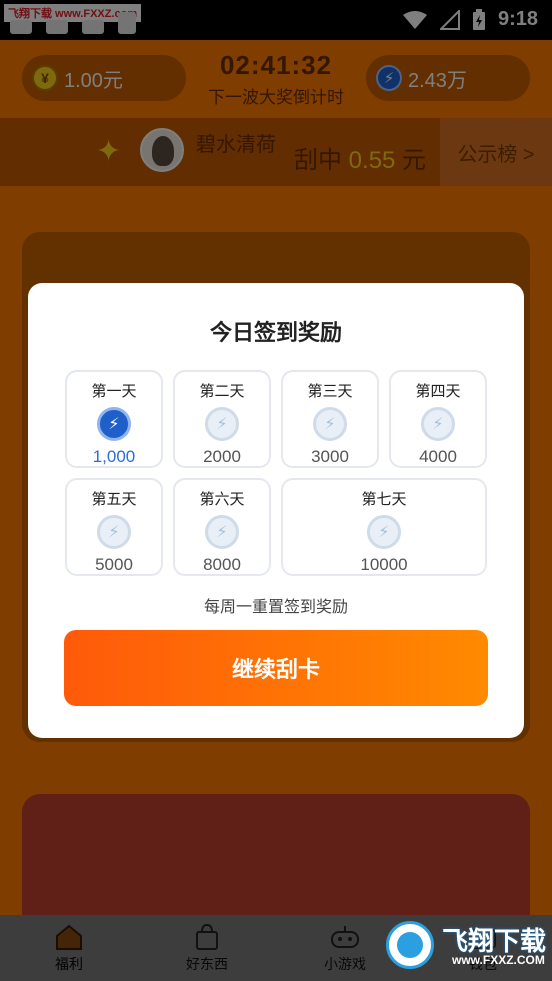 The width and height of the screenshot is (552, 981). What do you see at coordinates (114, 391) in the screenshot?
I see `day-label: 第一天` at bounding box center [114, 391].